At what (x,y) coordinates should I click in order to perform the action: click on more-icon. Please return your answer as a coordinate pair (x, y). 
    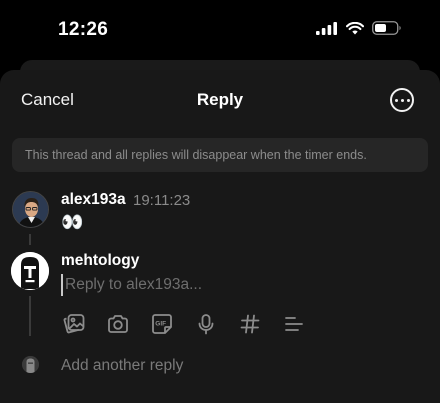
    Looking at the image, I should click on (402, 100).